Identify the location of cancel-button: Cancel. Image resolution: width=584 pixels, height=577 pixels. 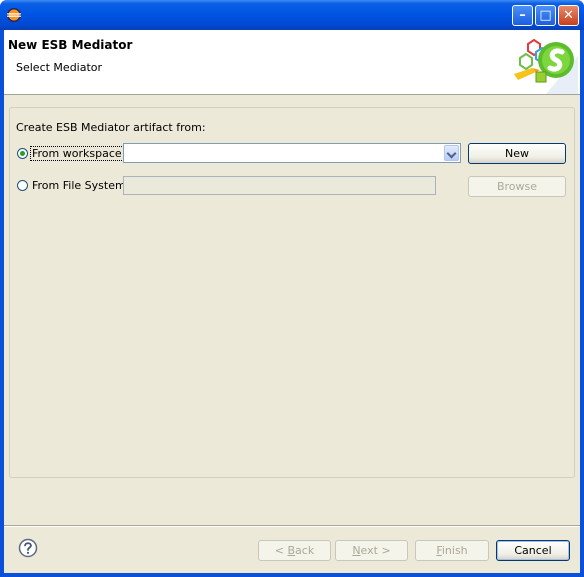
(533, 550).